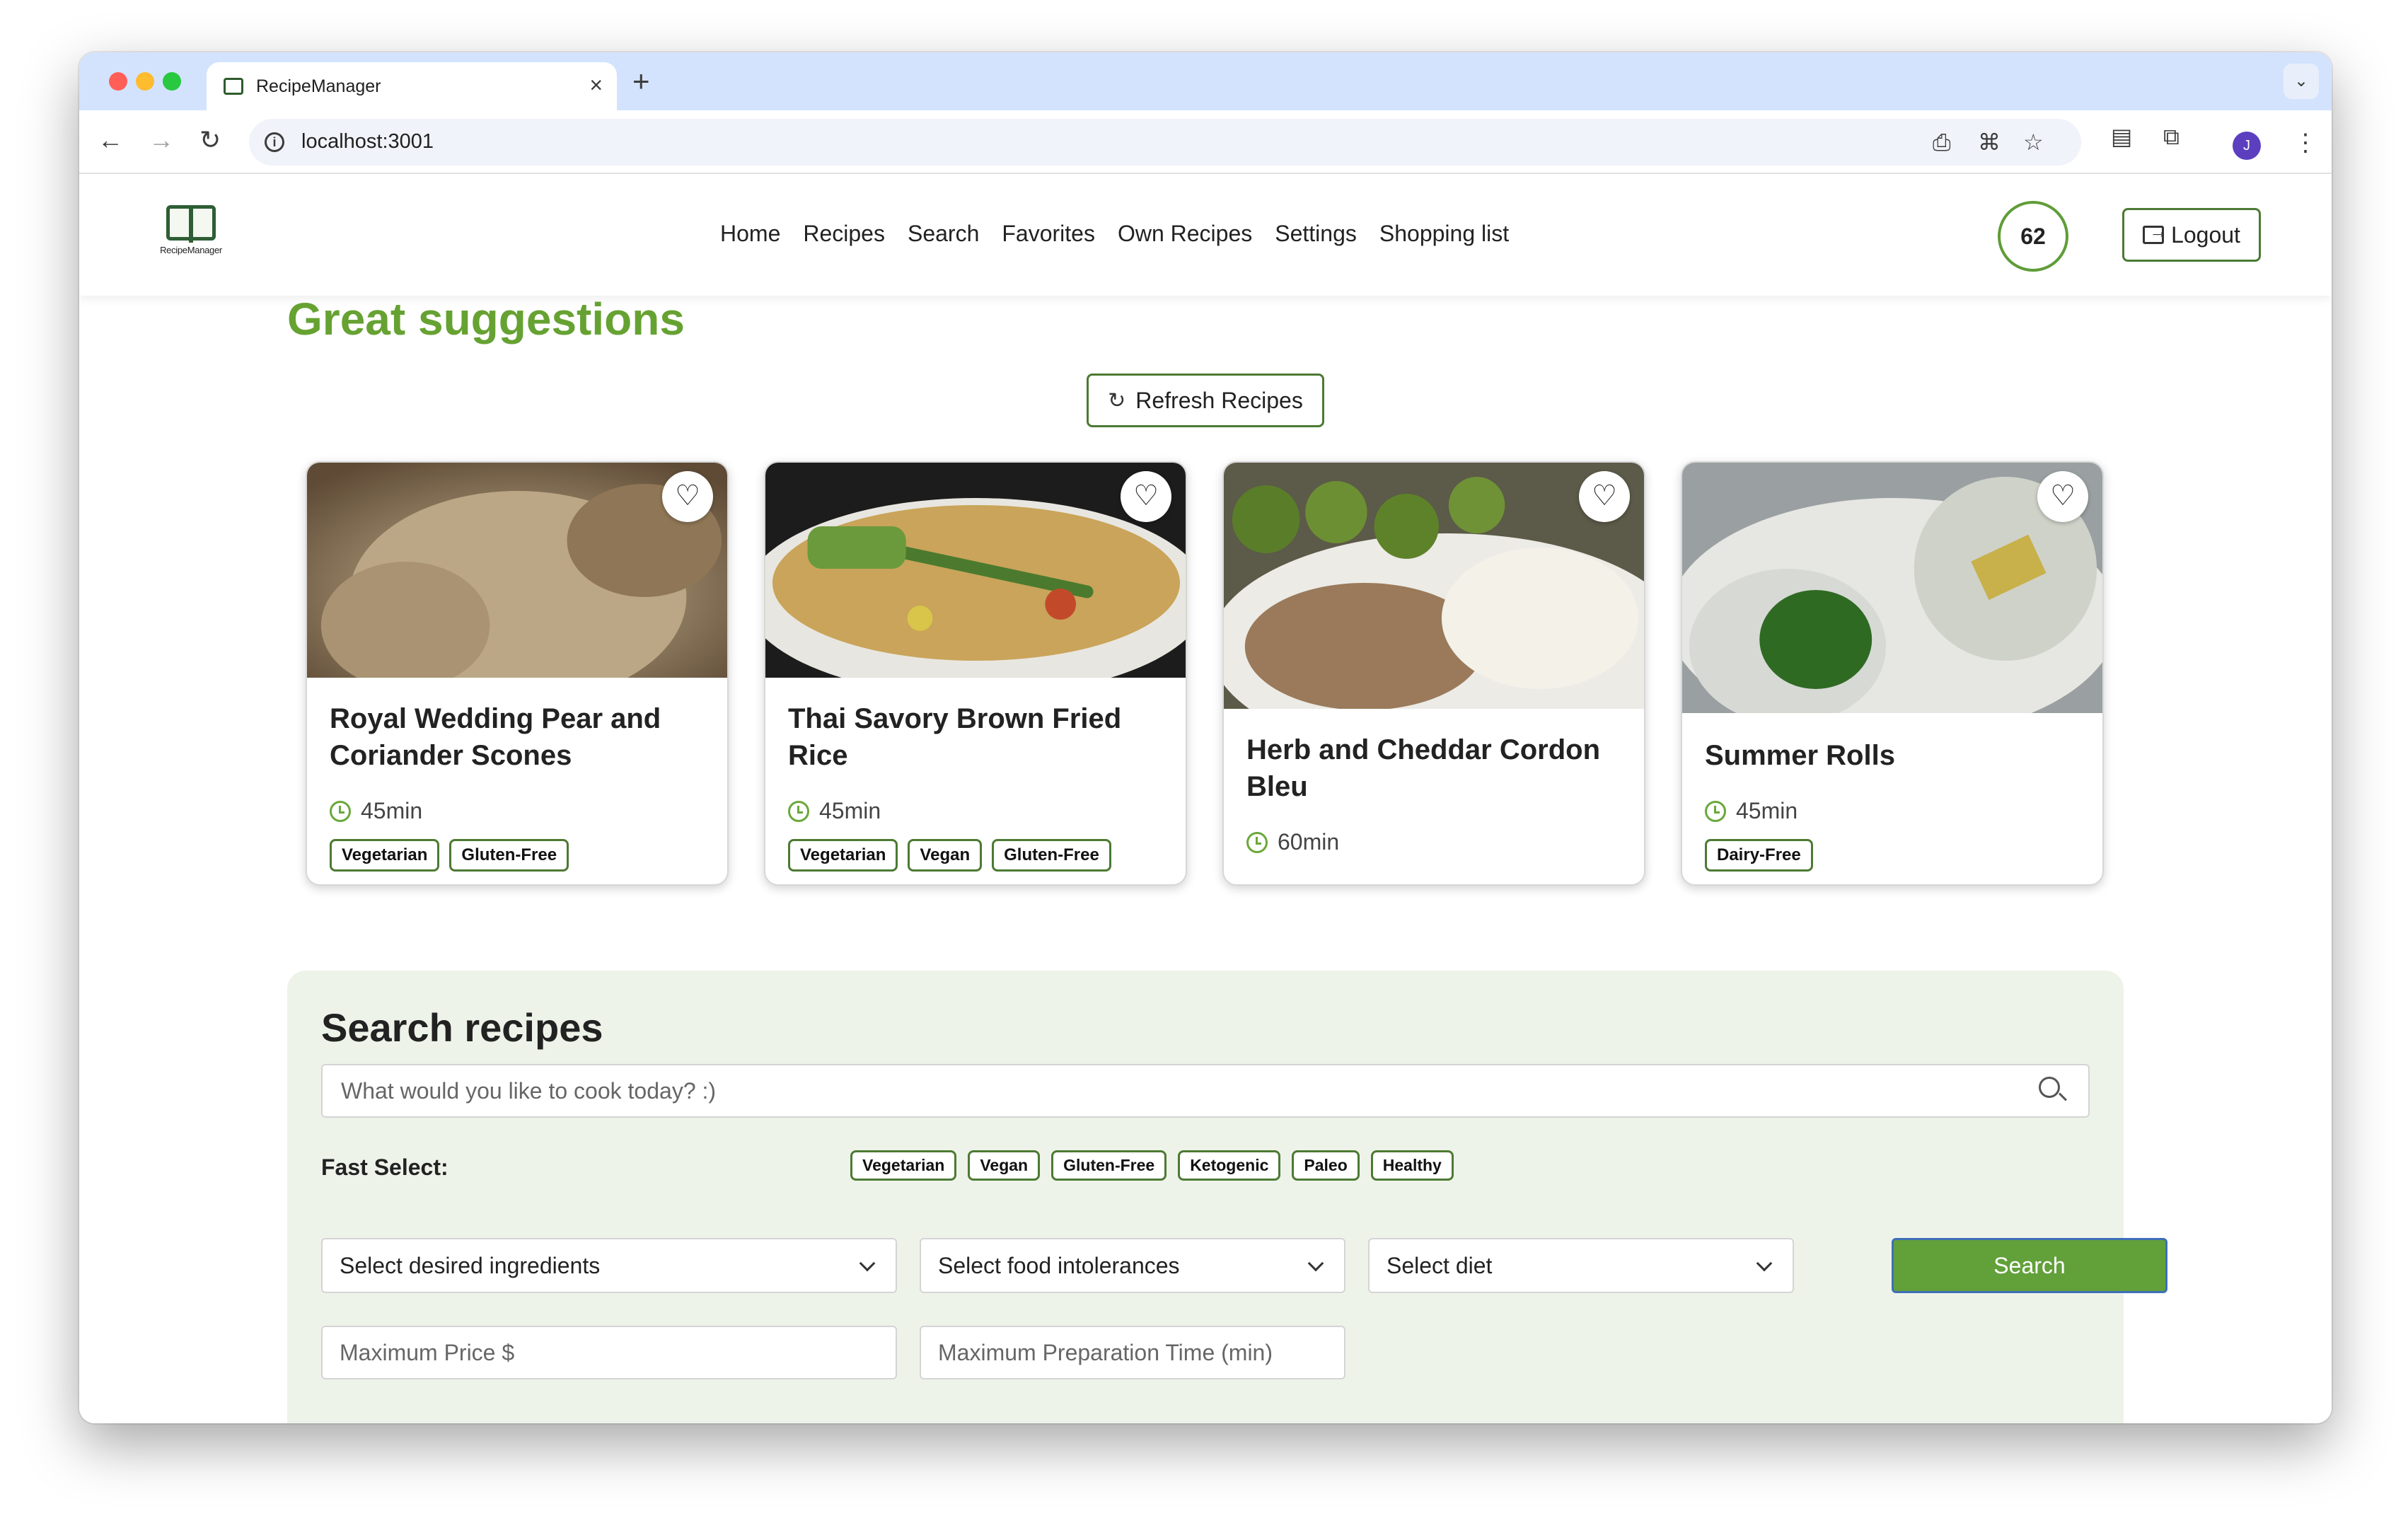 Image resolution: width=2408 pixels, height=1528 pixels. Describe the element at coordinates (1309, 842) in the screenshot. I see `card-time-value: 60min` at that location.